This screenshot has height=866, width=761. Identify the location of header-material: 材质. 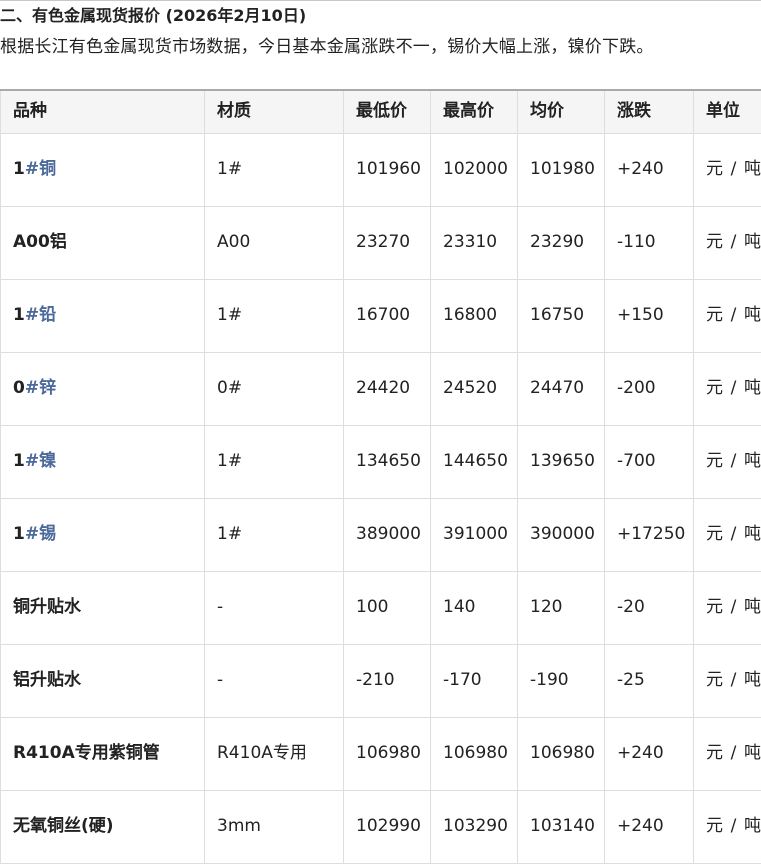
(274, 111).